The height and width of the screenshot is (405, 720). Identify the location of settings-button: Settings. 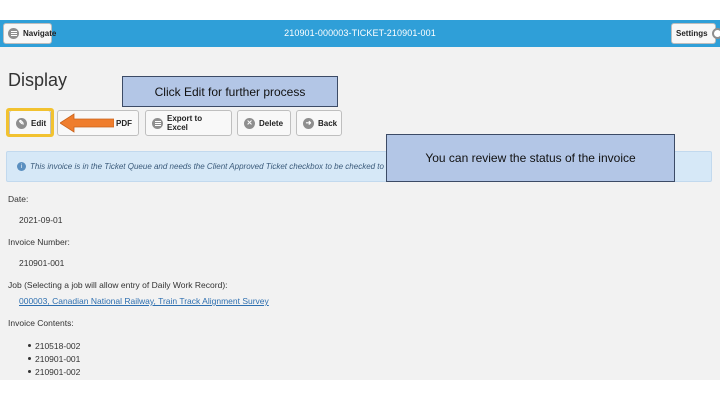
(695, 33).